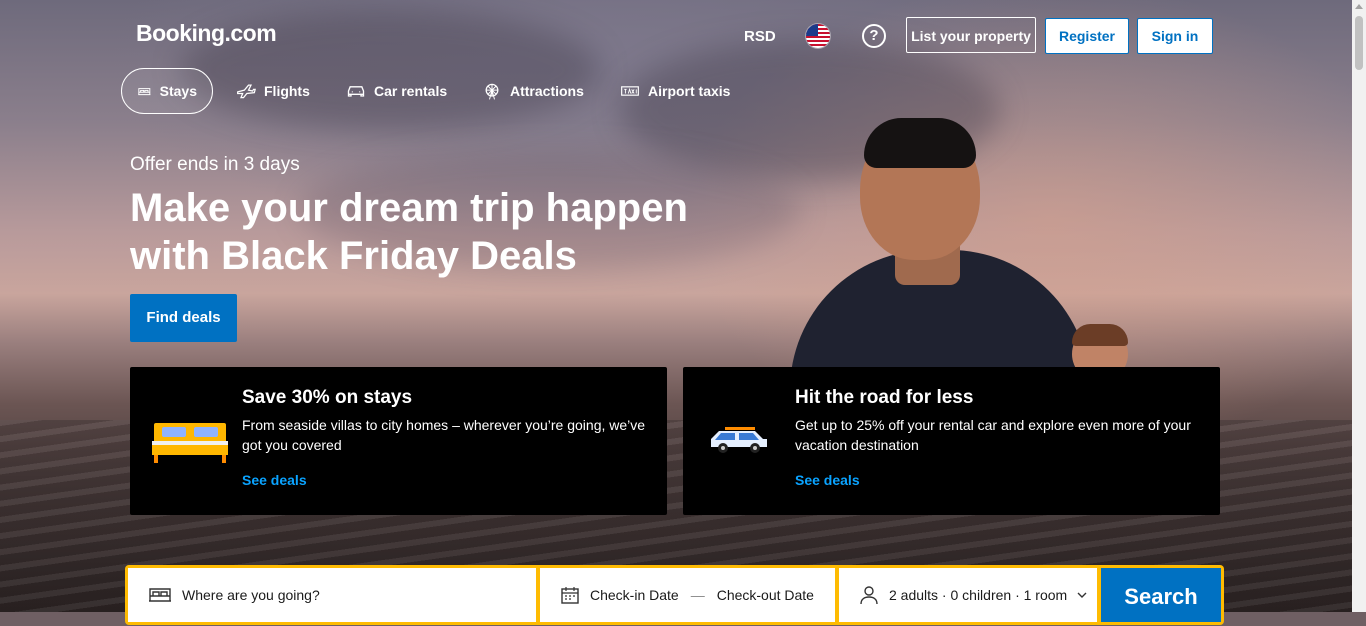 Image resolution: width=1366 pixels, height=626 pixels. Describe the element at coordinates (206, 33) in the screenshot. I see `logo: Booking.com` at that location.